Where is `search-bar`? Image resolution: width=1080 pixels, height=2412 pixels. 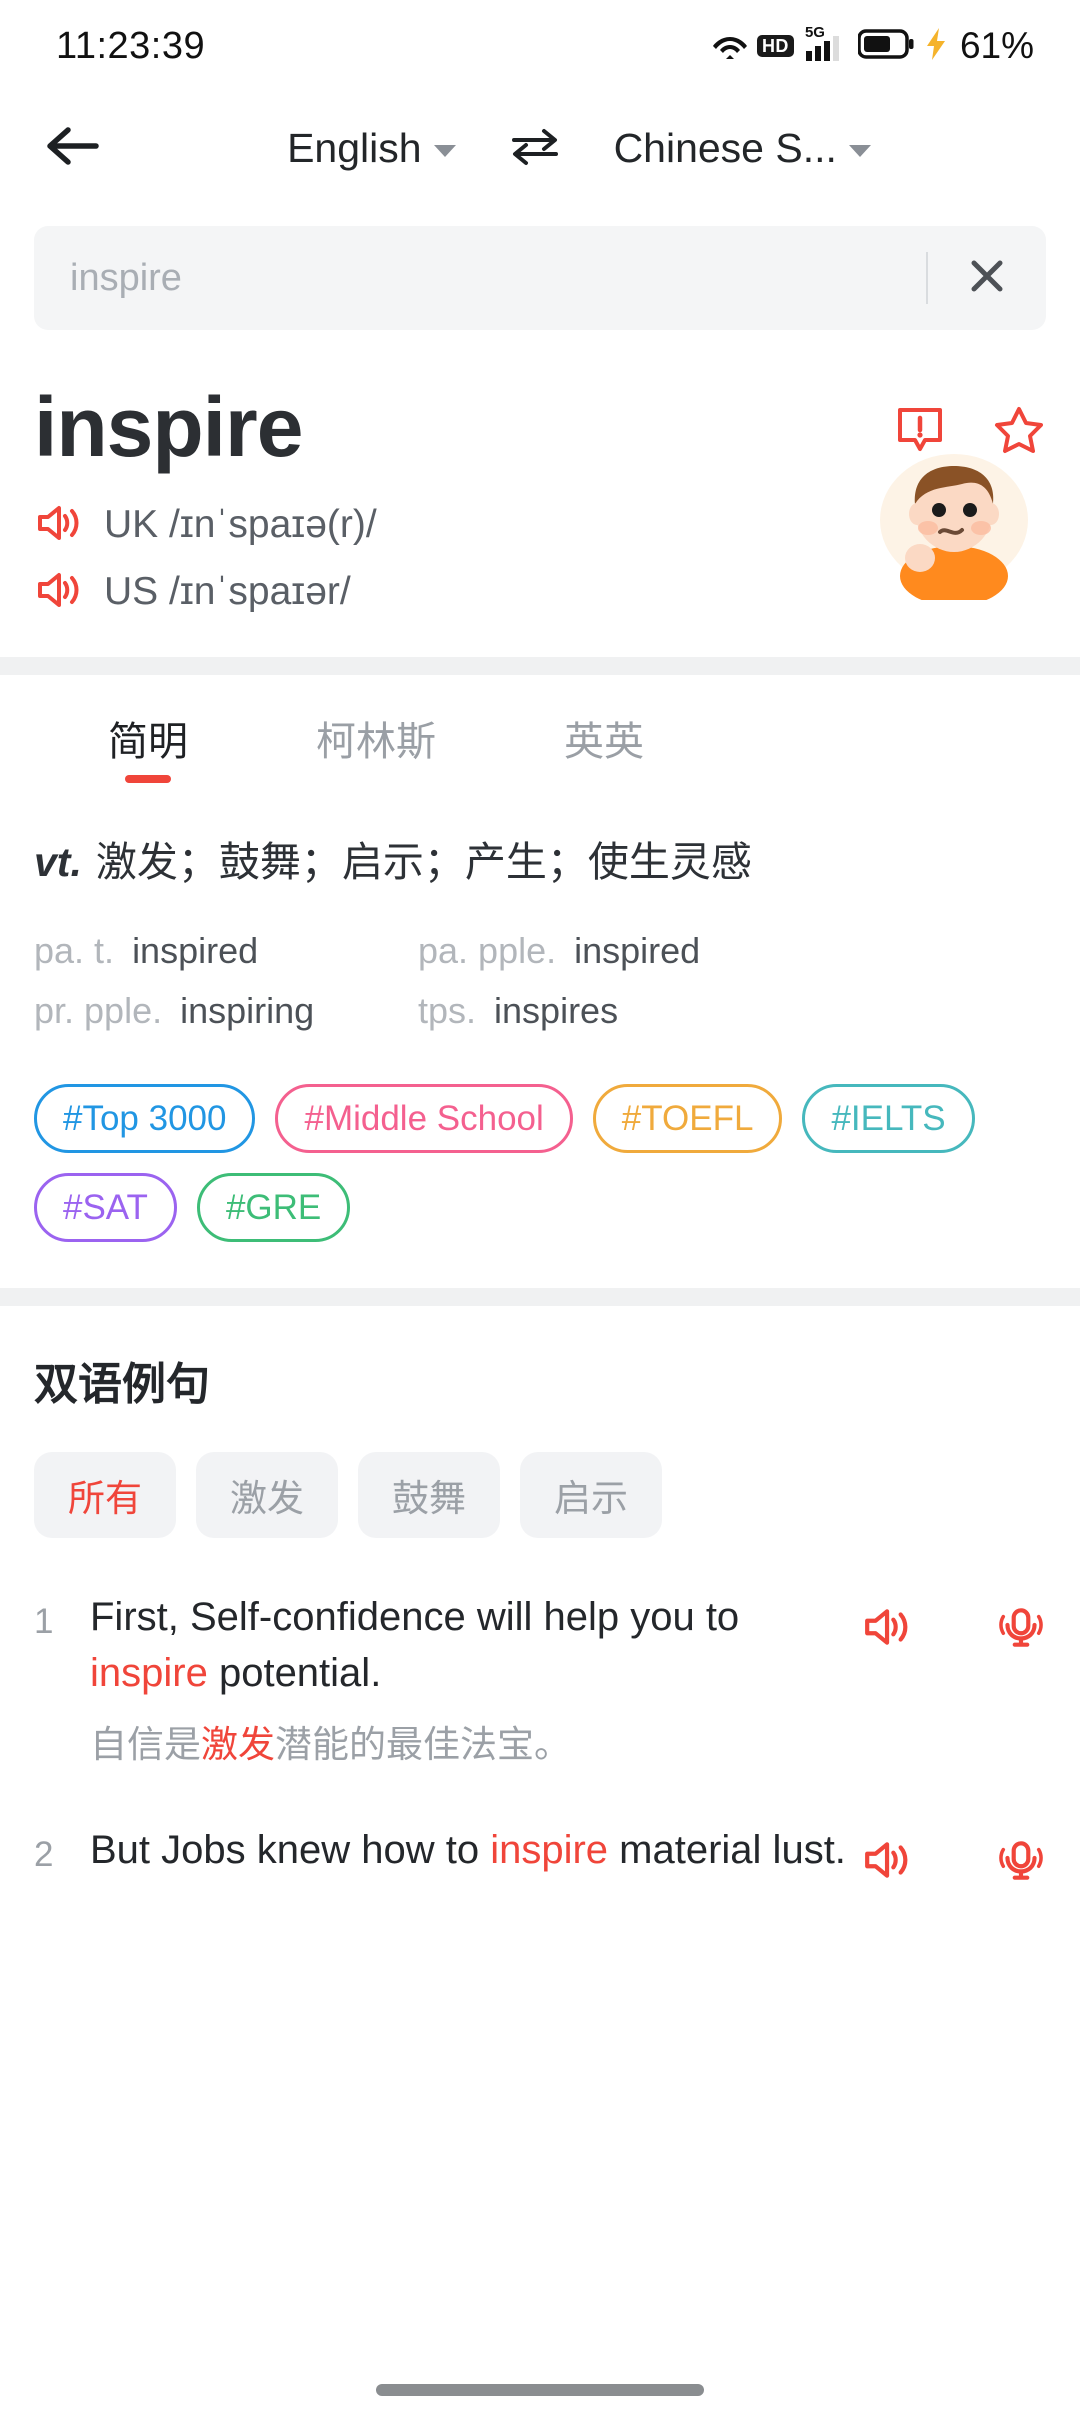
search-bar is located at coordinates (540, 278).